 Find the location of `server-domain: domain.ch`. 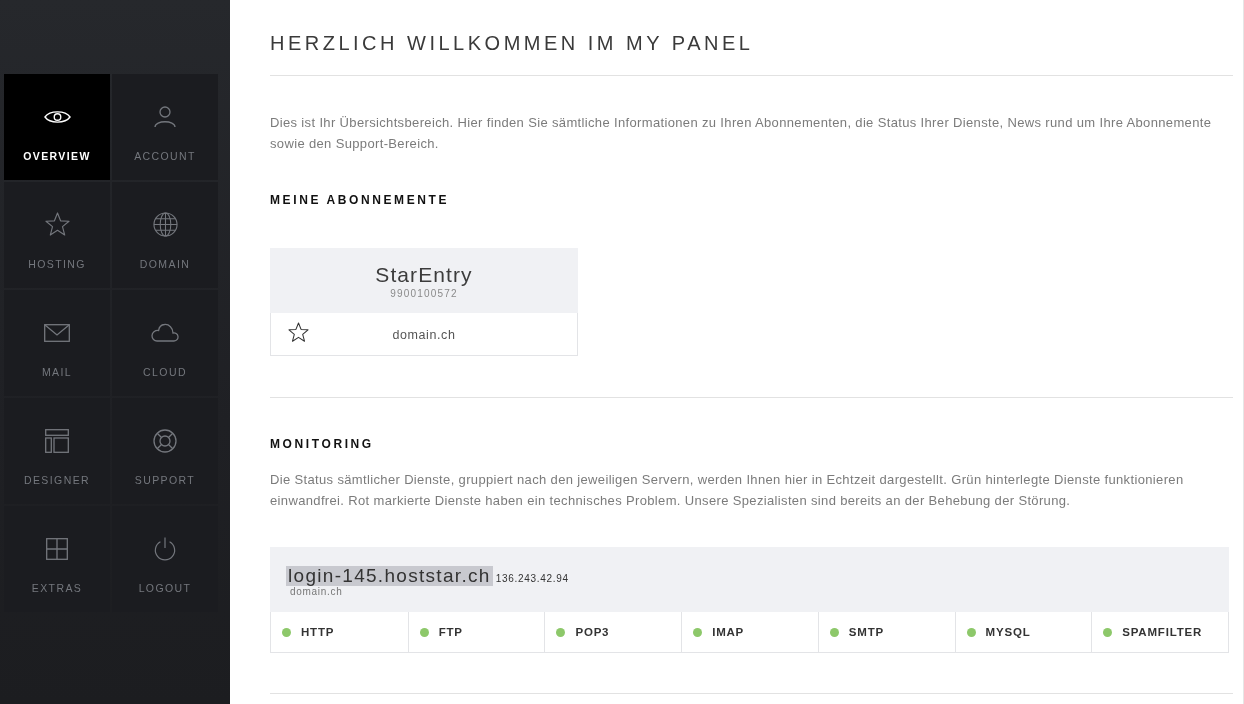

server-domain: domain.ch is located at coordinates (316, 592).